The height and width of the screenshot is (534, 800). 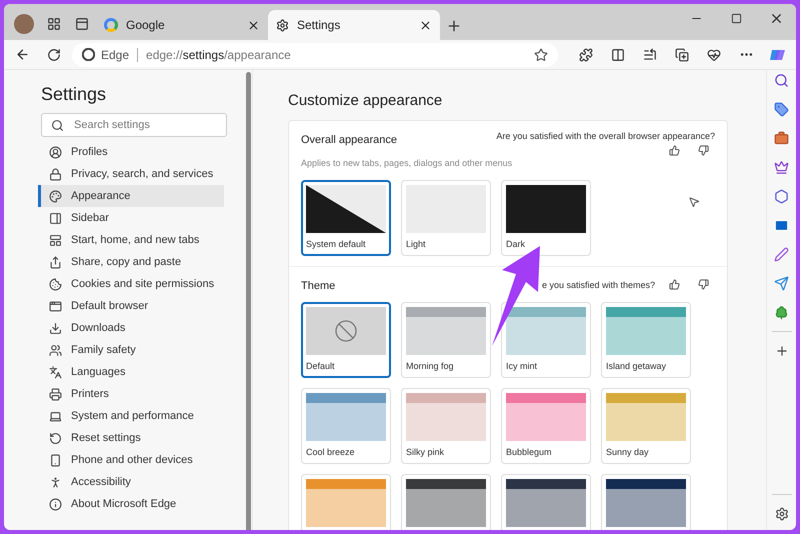 I want to click on option-label: Cool breeze, so click(x=331, y=452).